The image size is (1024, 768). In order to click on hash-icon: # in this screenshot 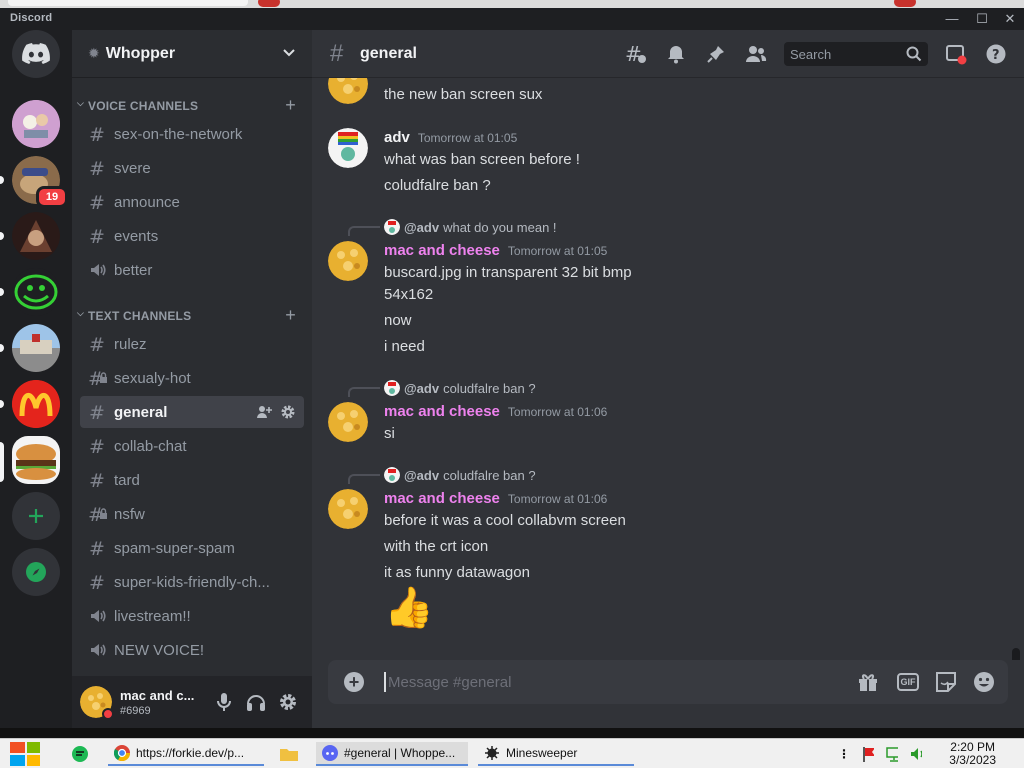, I will do `click(98, 582)`.